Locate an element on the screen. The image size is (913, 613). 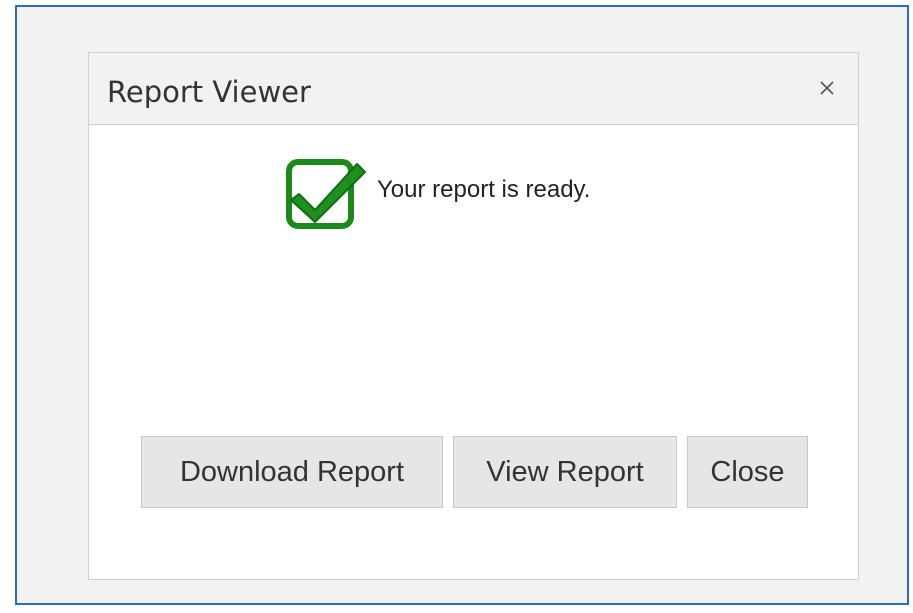
dialog-title: Report Viewer is located at coordinates (209, 92).